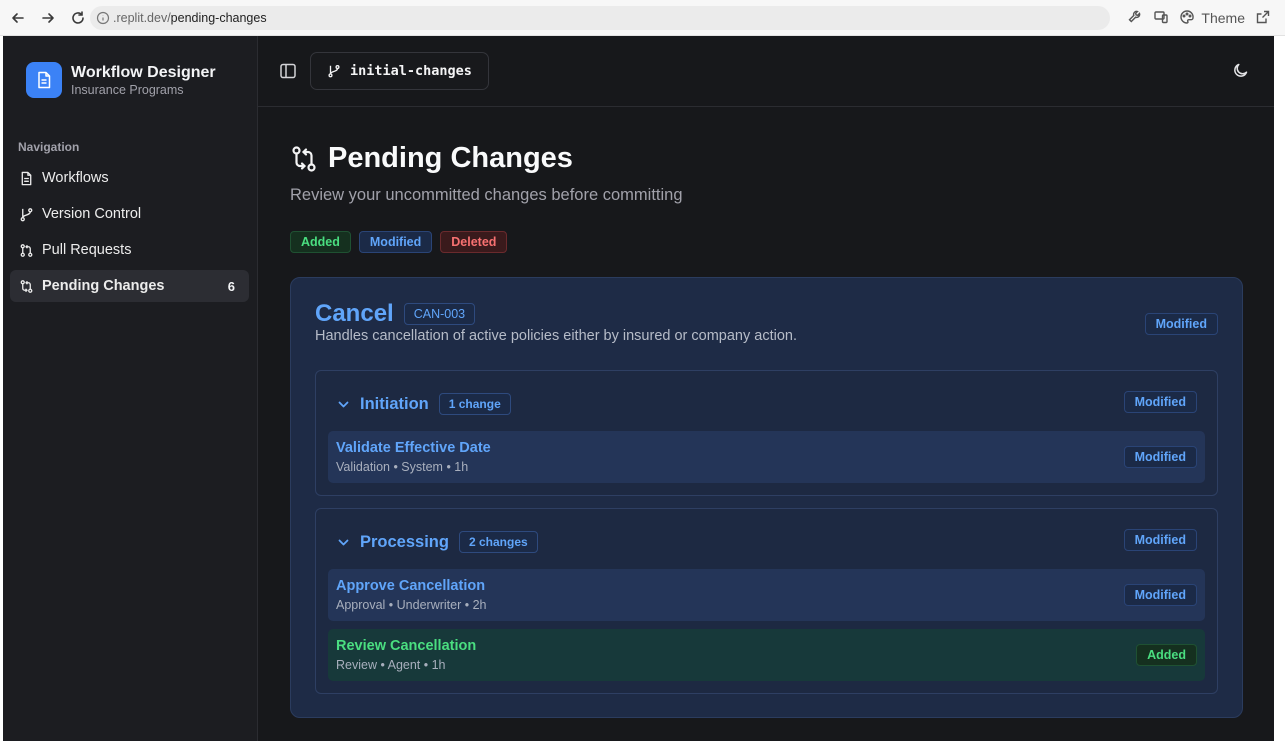 This screenshot has width=1285, height=741. I want to click on branch-name: initial-changes, so click(411, 71).